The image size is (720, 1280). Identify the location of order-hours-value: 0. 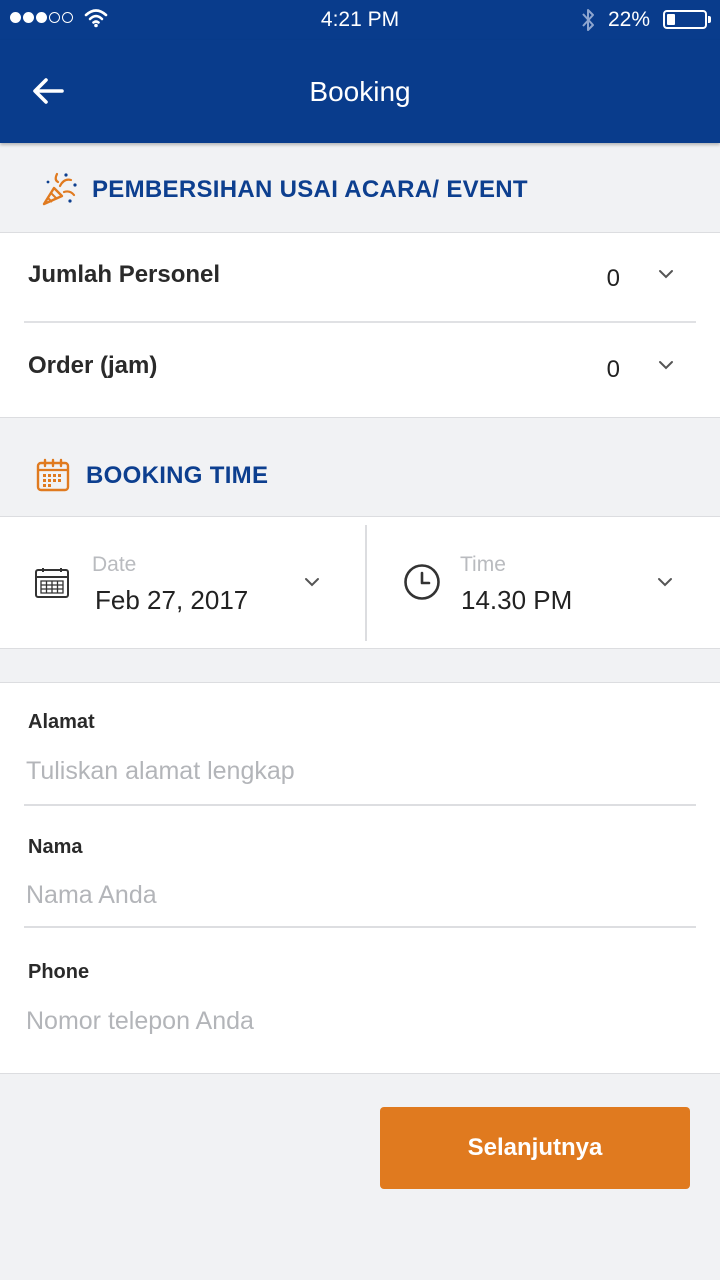
(613, 369).